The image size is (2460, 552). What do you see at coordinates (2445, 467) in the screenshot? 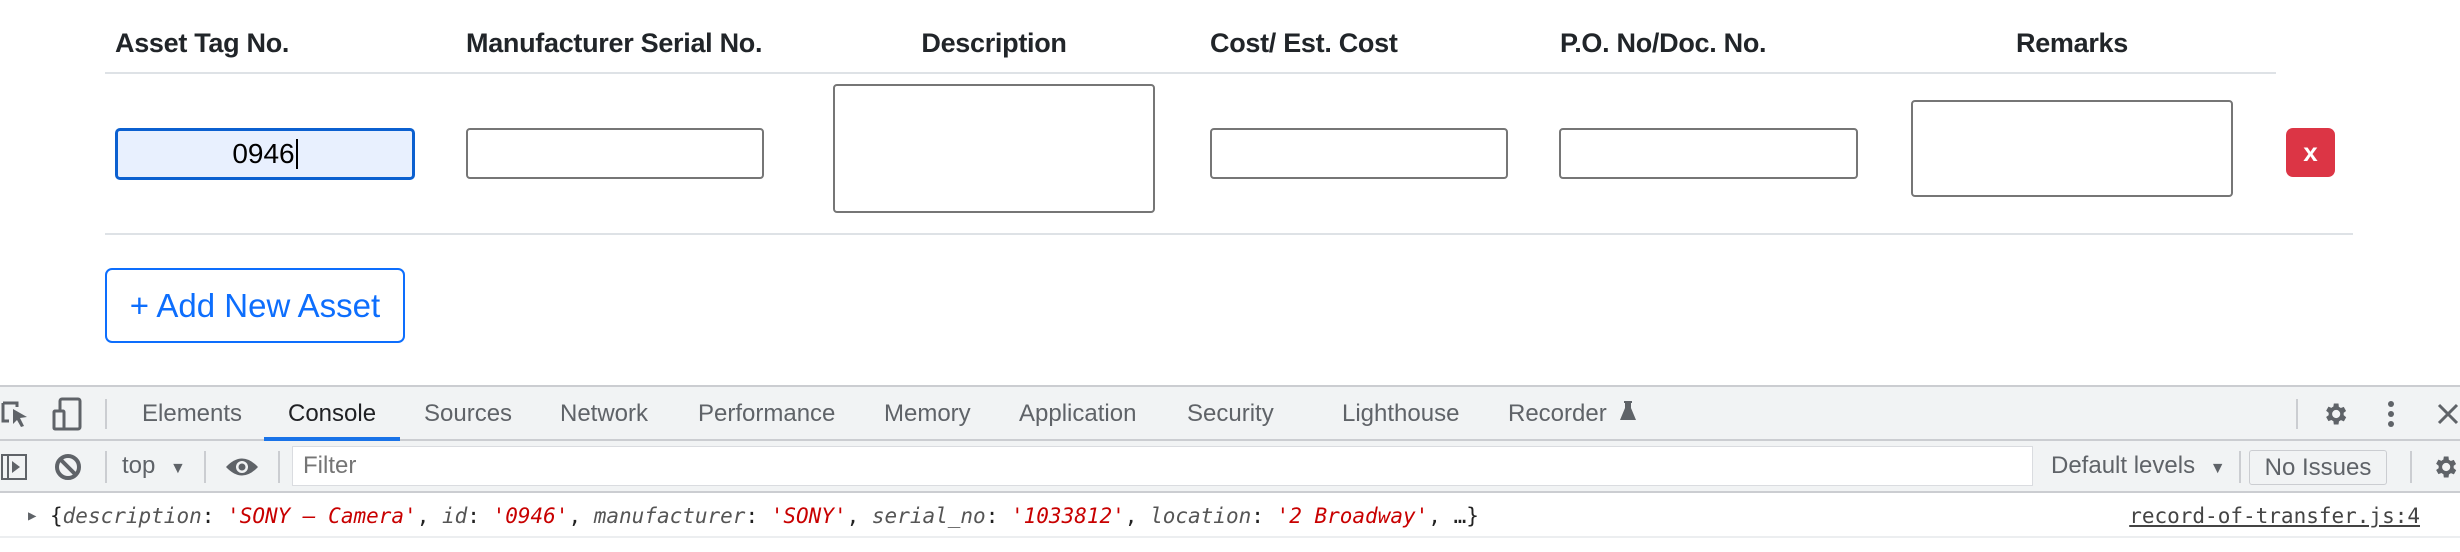
I see `console-settings-gear-icon` at bounding box center [2445, 467].